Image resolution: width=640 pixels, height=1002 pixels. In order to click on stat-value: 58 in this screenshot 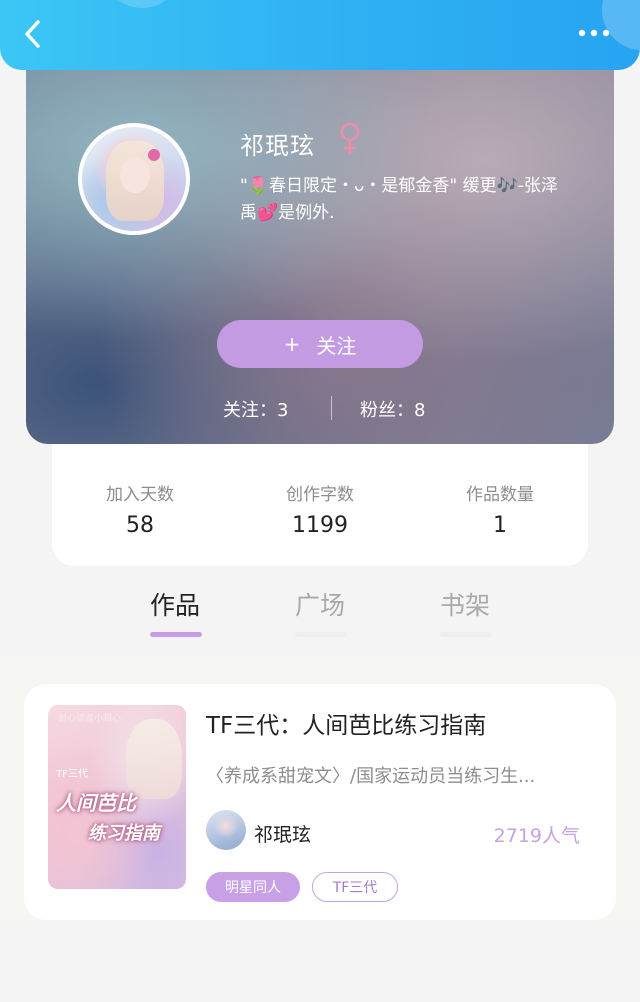, I will do `click(140, 525)`.